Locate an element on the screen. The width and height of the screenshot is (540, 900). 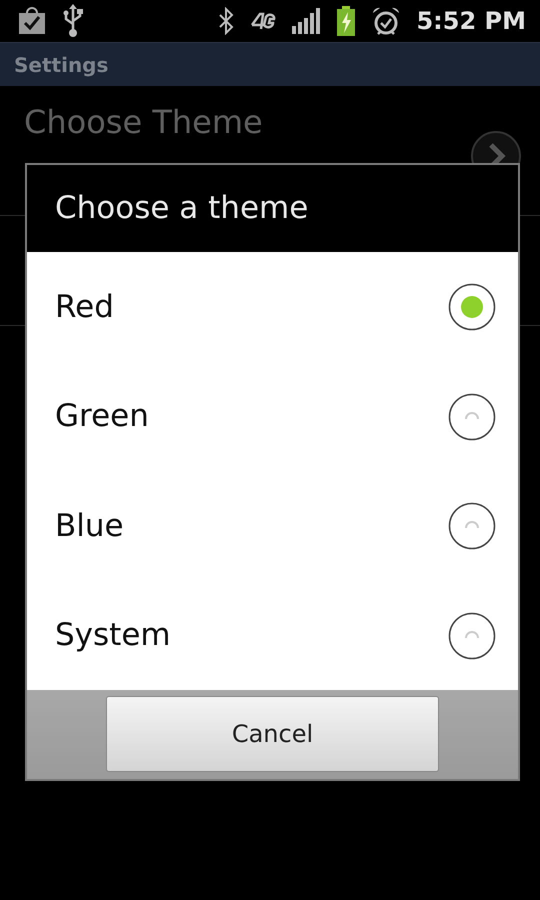
bluetooth-icon is located at coordinates (226, 21).